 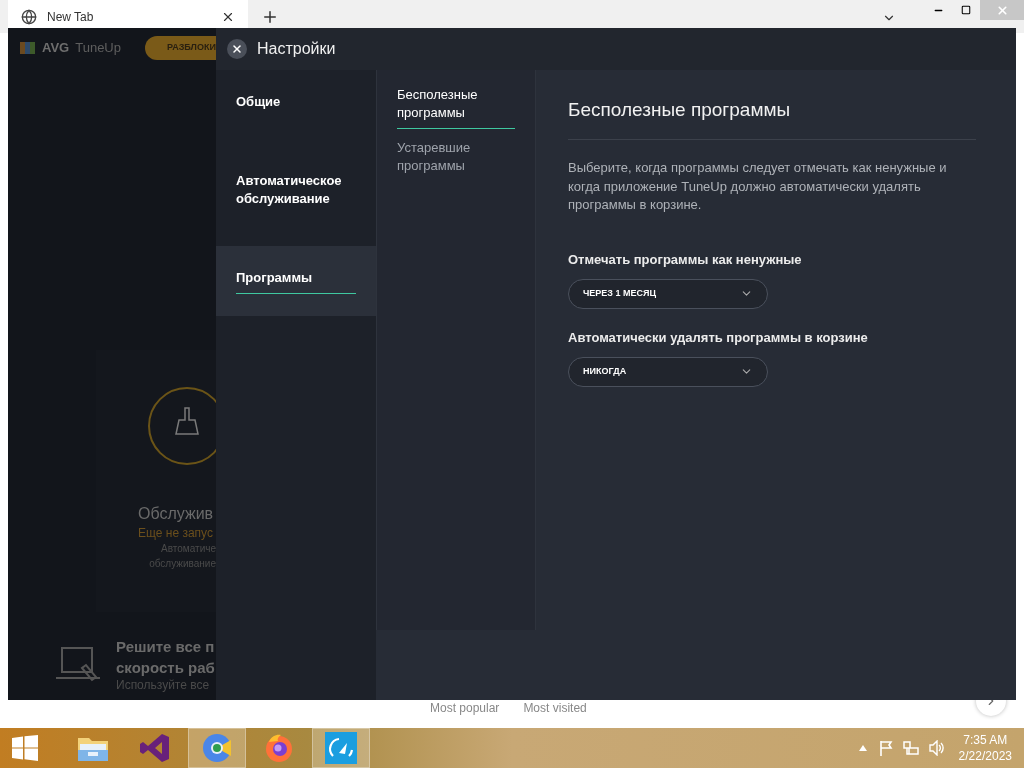 What do you see at coordinates (555, 708) in the screenshot?
I see `page-link: Most visited` at bounding box center [555, 708].